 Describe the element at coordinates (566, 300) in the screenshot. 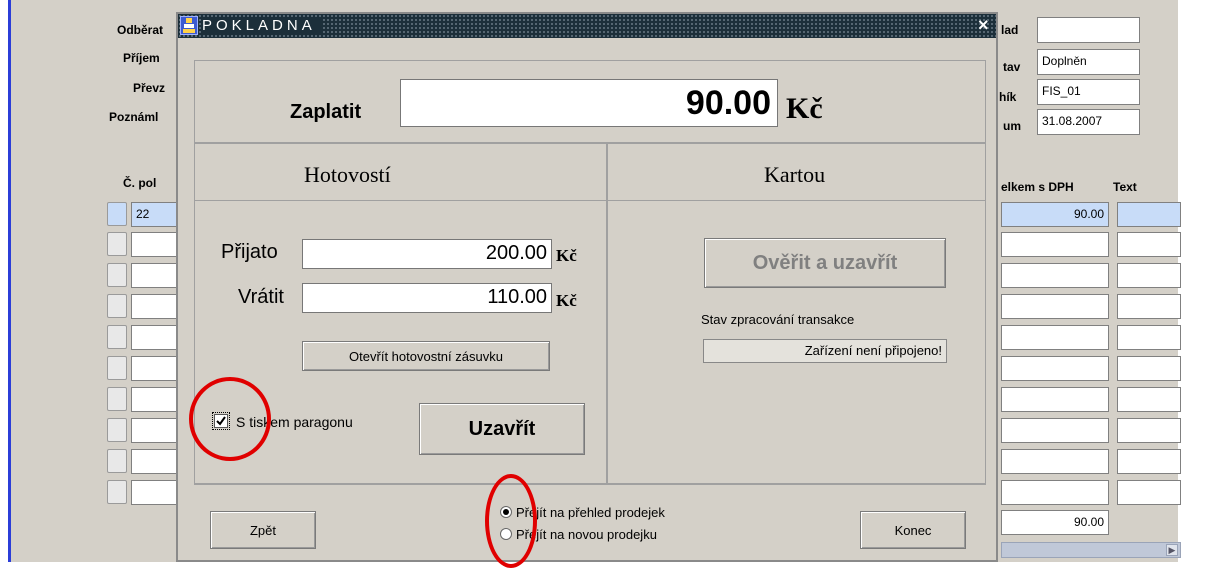

I see `return-currency: Kč` at that location.